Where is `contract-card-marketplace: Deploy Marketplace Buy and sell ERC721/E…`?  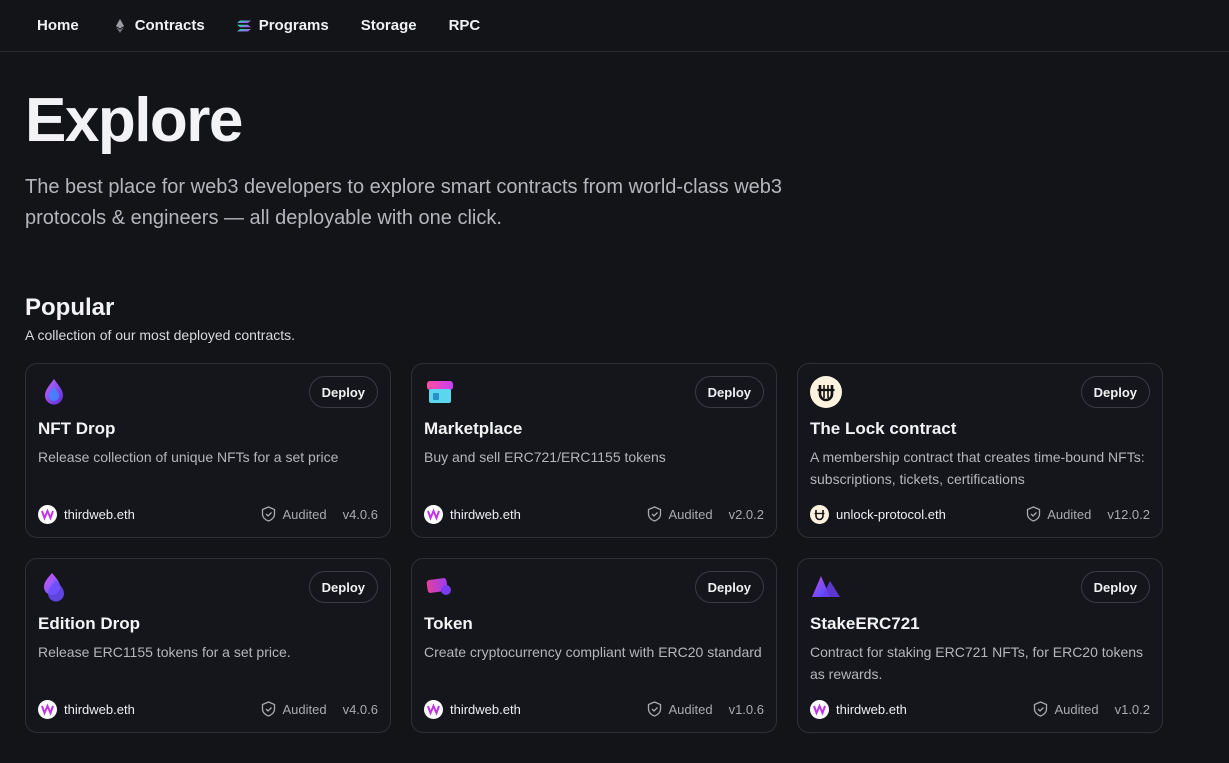
contract-card-marketplace: Deploy Marketplace Buy and sell ERC721/E… is located at coordinates (594, 450).